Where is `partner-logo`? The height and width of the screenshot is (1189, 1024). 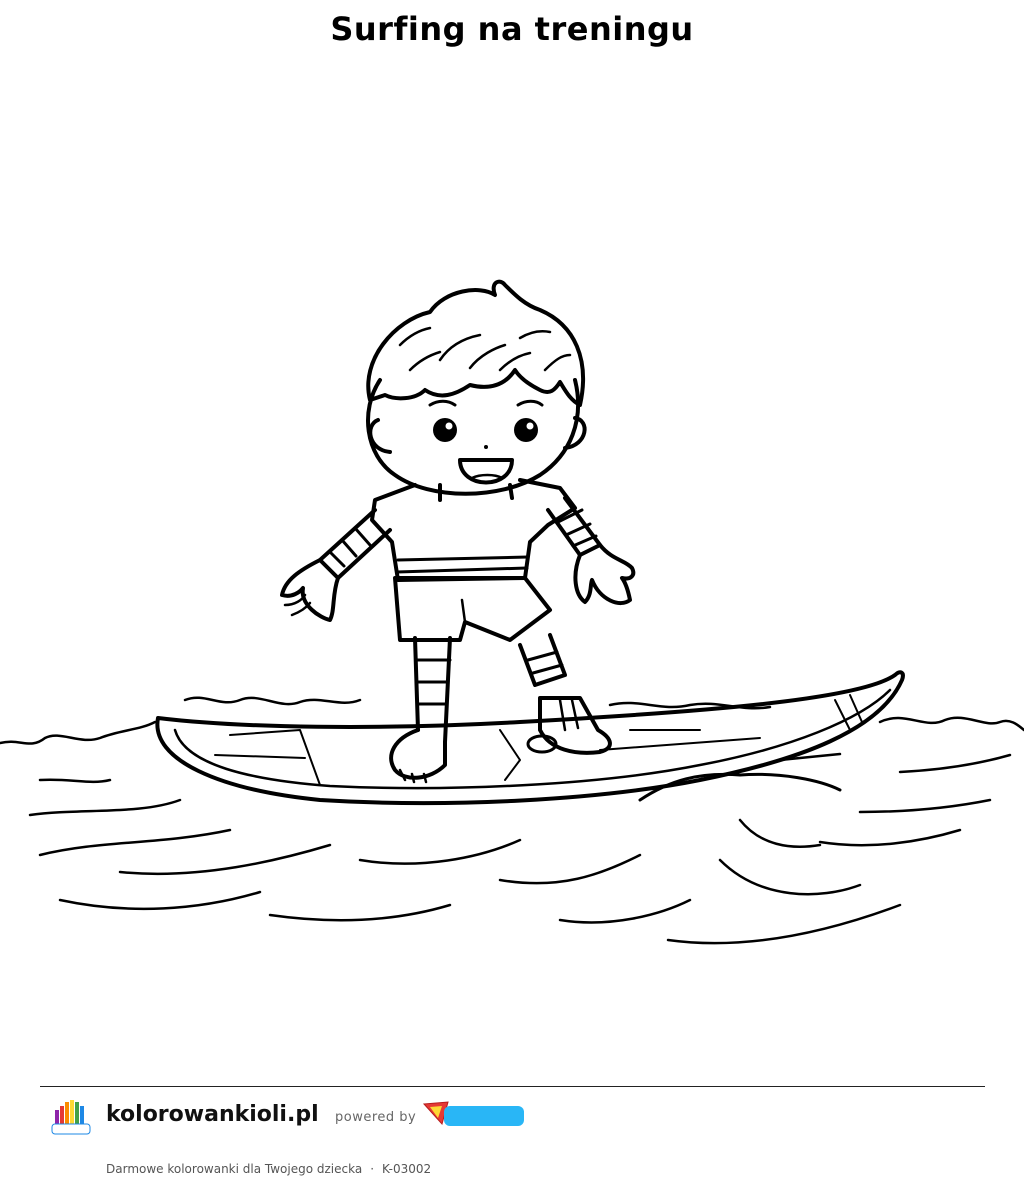 partner-logo is located at coordinates (475, 1115).